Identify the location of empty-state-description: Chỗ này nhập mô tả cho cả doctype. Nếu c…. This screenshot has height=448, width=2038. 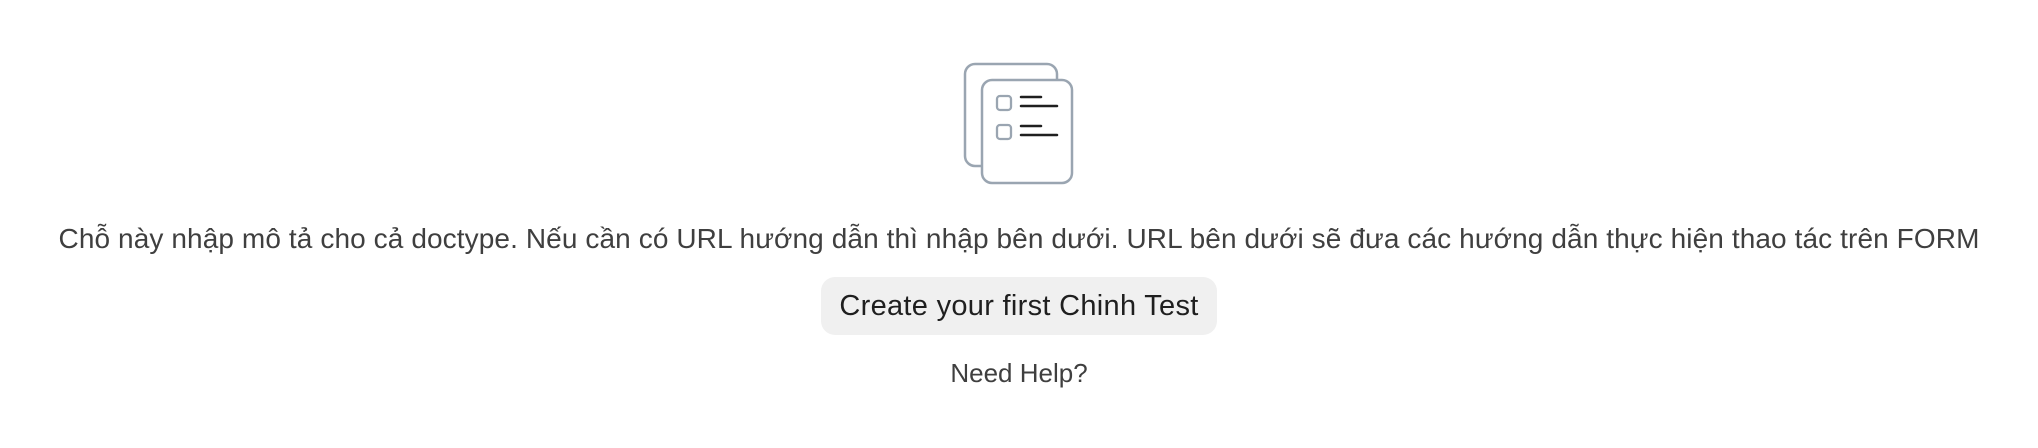
(1019, 238).